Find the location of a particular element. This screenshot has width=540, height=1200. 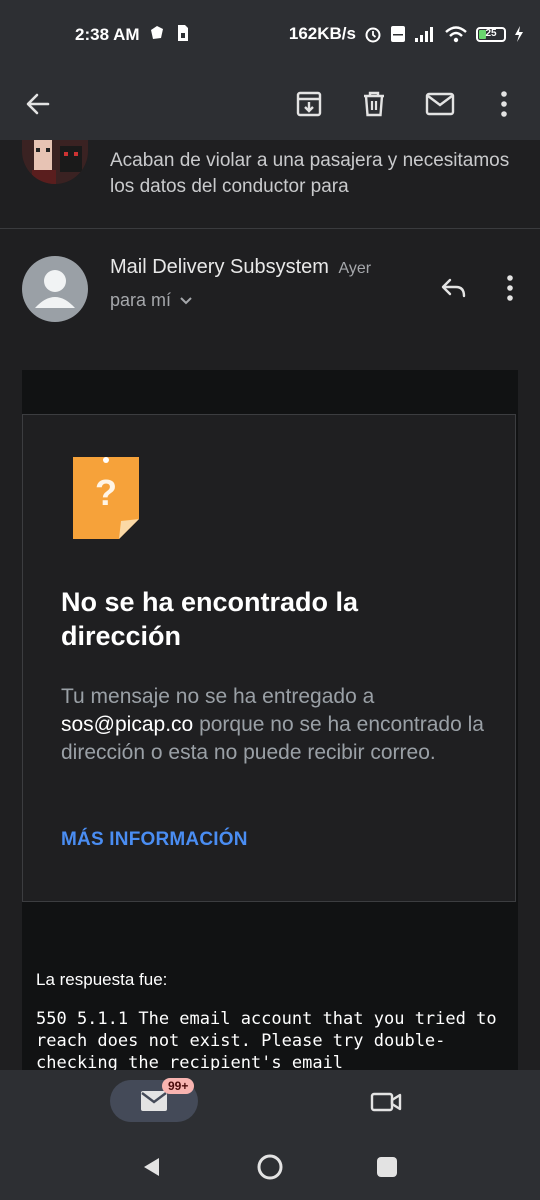

status-time: 2:38 AM is located at coordinates (107, 34).